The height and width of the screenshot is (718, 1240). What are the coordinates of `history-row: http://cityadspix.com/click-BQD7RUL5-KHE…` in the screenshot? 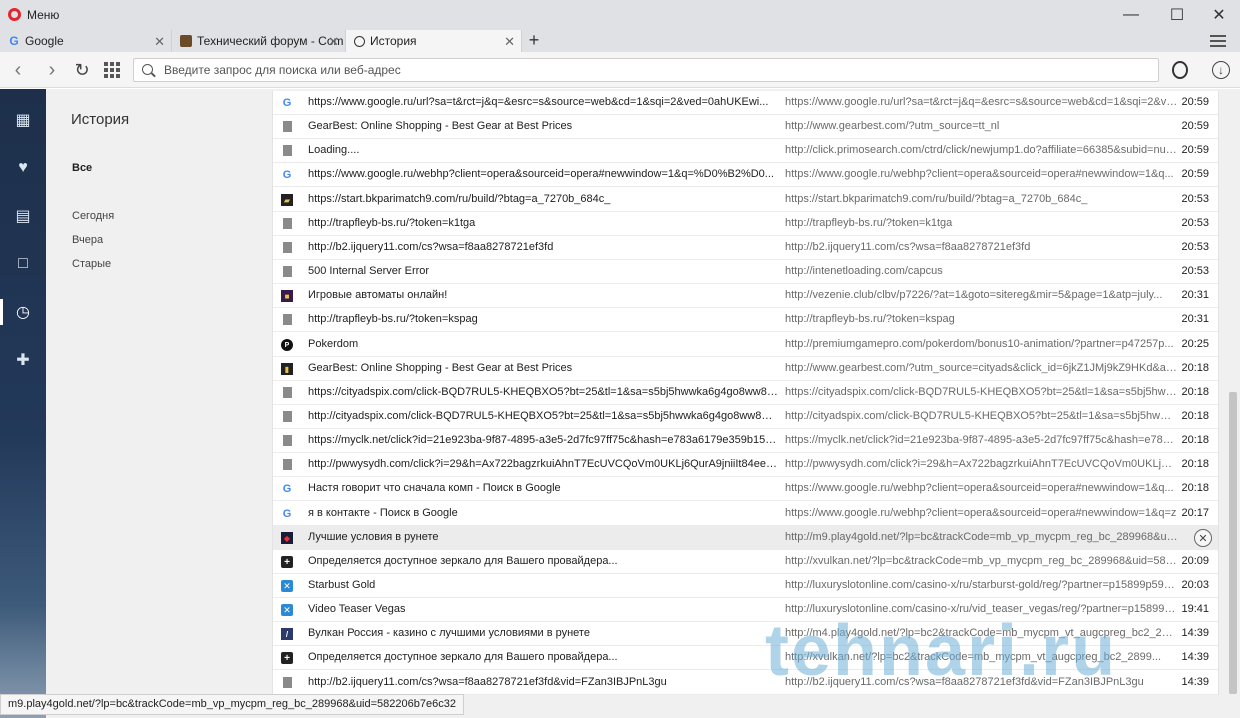 It's located at (745, 417).